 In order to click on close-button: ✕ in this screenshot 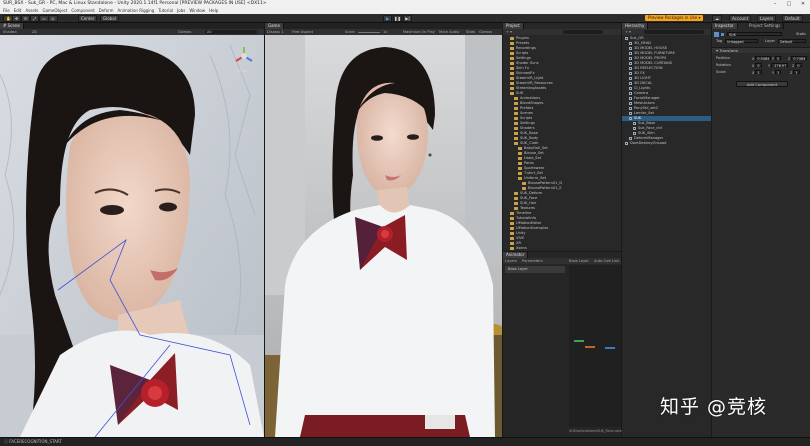, I will do `click(803, 4)`.